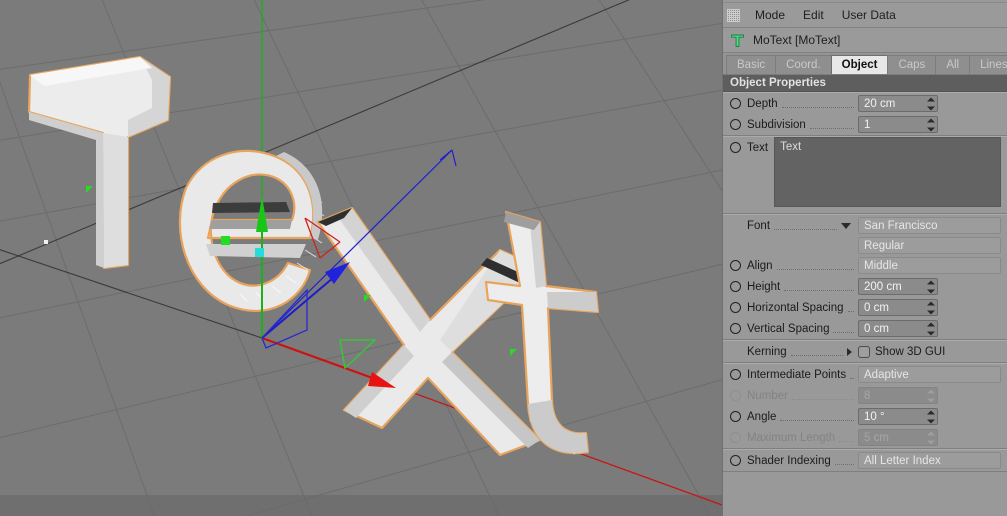  What do you see at coordinates (930, 437) in the screenshot?
I see `maximum-length-stepper` at bounding box center [930, 437].